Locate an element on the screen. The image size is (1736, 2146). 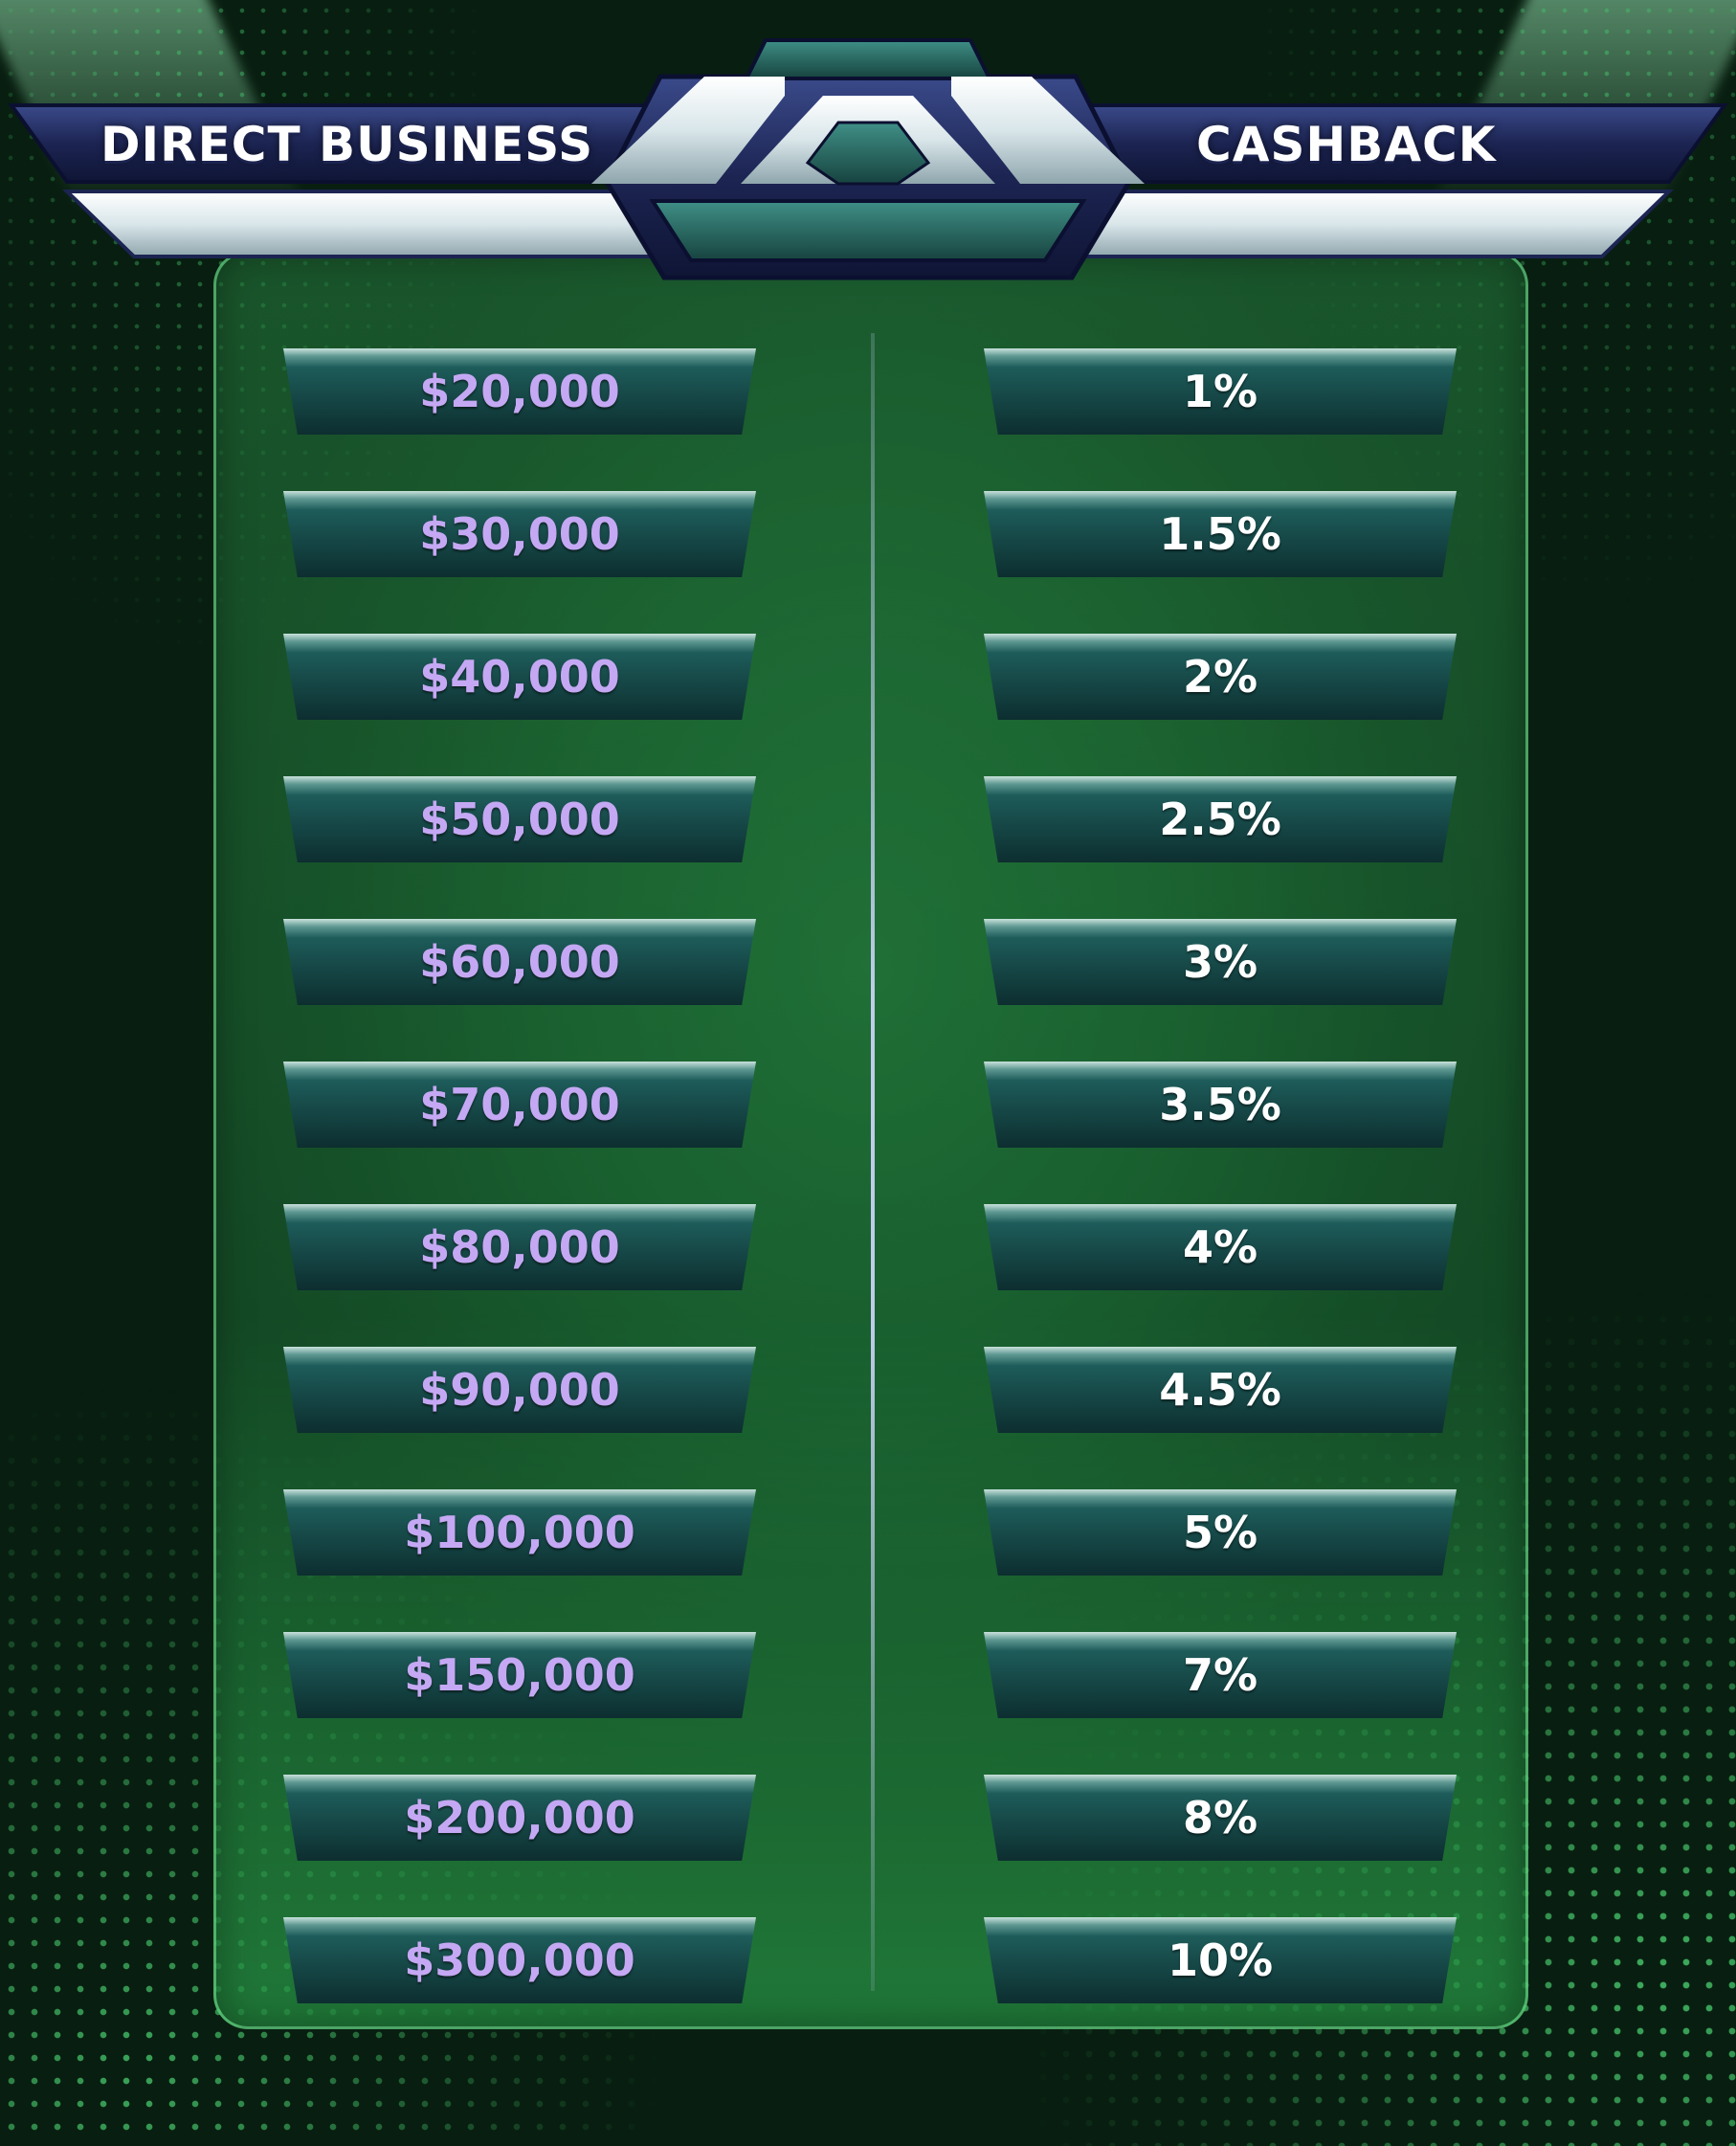
cashback-rate: 3.5% is located at coordinates (1220, 1105).